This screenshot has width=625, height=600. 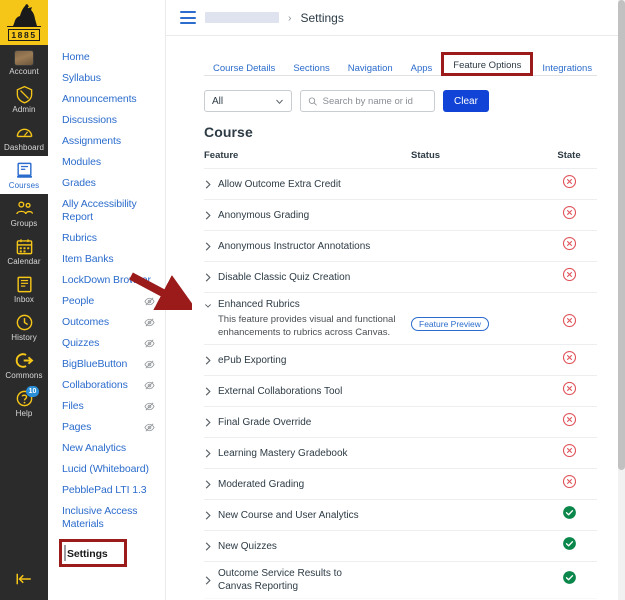 What do you see at coordinates (487, 67) in the screenshot?
I see `tab-feature-options: Feature Options` at bounding box center [487, 67].